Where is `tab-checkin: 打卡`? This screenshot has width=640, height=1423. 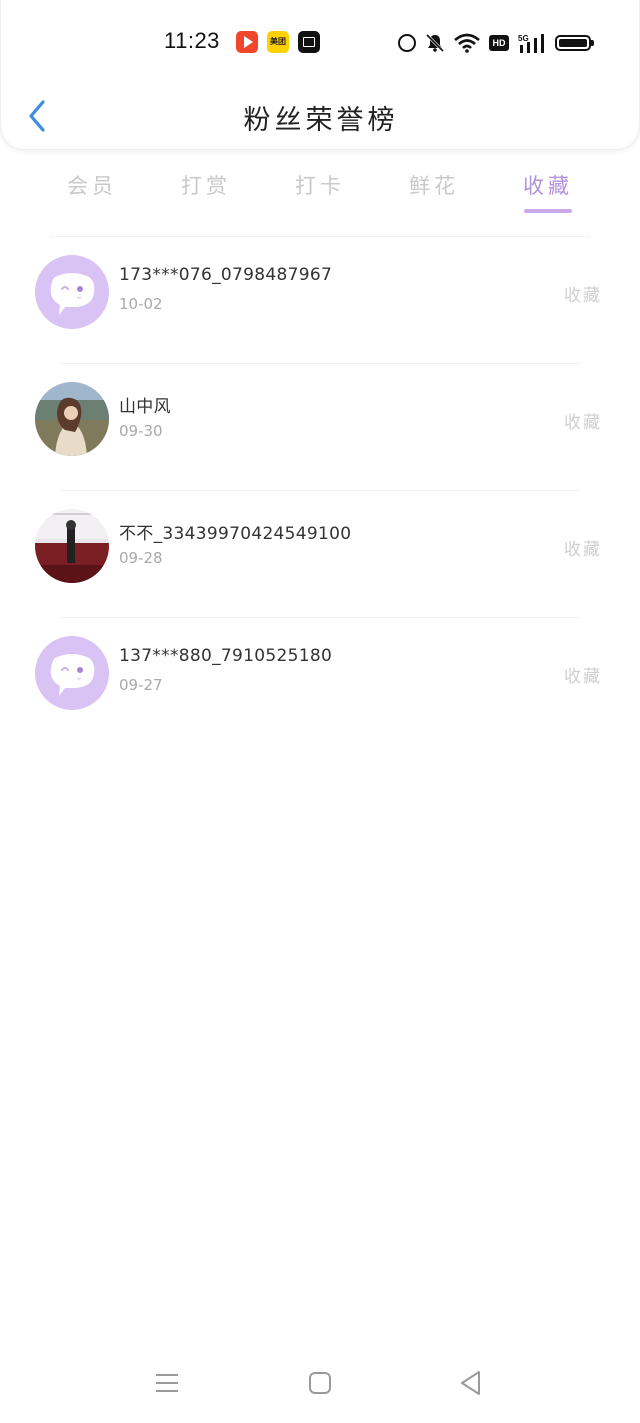
tab-checkin: 打卡 is located at coordinates (320, 191).